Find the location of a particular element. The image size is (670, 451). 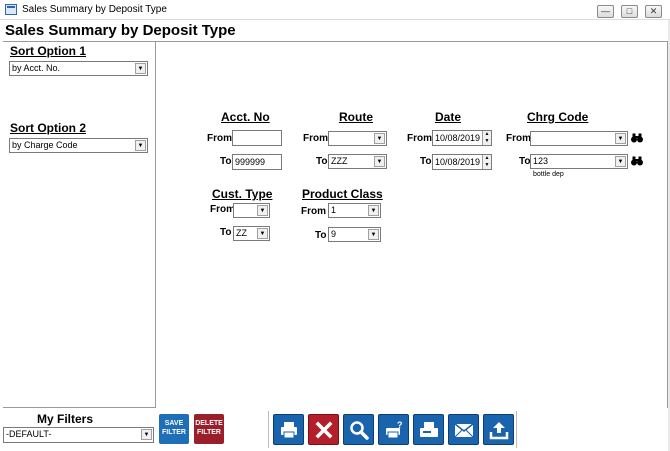

export-button is located at coordinates (498, 429).